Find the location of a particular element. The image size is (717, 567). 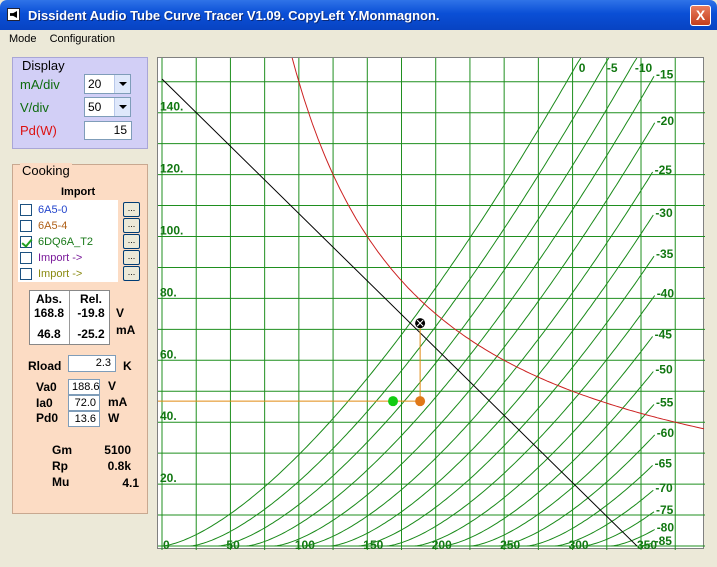

current-unit: mA is located at coordinates (126, 330).